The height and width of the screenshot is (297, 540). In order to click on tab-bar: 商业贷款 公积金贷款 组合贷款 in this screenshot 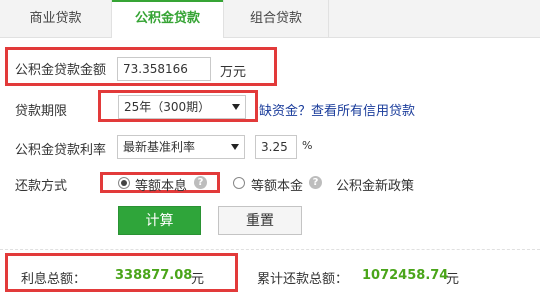, I will do `click(270, 19)`.